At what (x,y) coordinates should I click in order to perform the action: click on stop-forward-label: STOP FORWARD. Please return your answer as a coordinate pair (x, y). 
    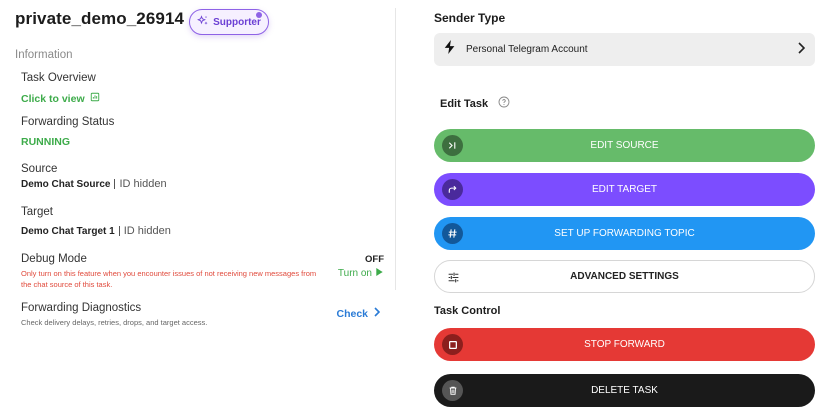
    Looking at the image, I should click on (624, 344).